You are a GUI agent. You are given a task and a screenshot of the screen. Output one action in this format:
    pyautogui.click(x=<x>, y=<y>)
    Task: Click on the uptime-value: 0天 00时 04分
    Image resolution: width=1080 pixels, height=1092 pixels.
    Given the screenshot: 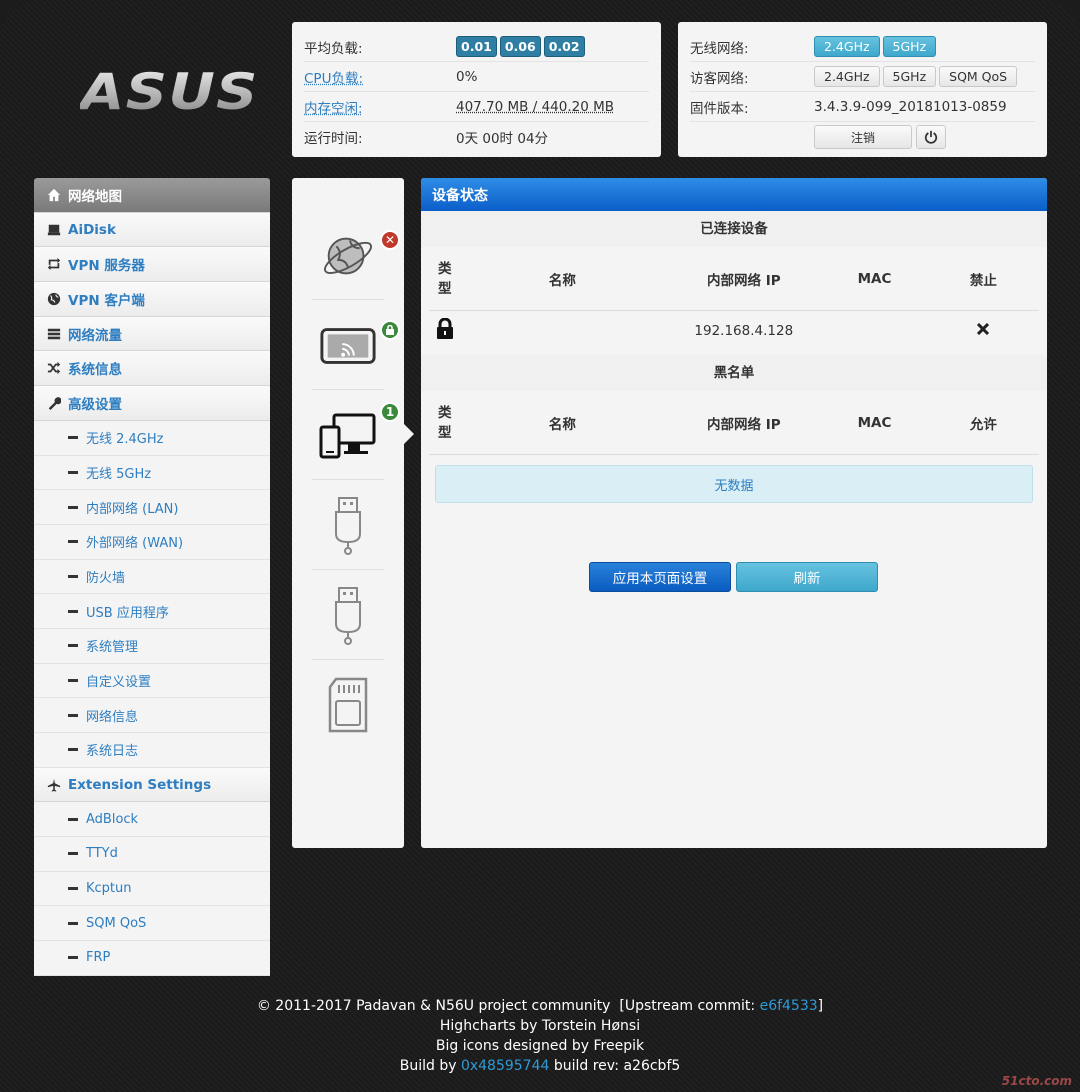 What is the action you would take?
    pyautogui.click(x=502, y=139)
    